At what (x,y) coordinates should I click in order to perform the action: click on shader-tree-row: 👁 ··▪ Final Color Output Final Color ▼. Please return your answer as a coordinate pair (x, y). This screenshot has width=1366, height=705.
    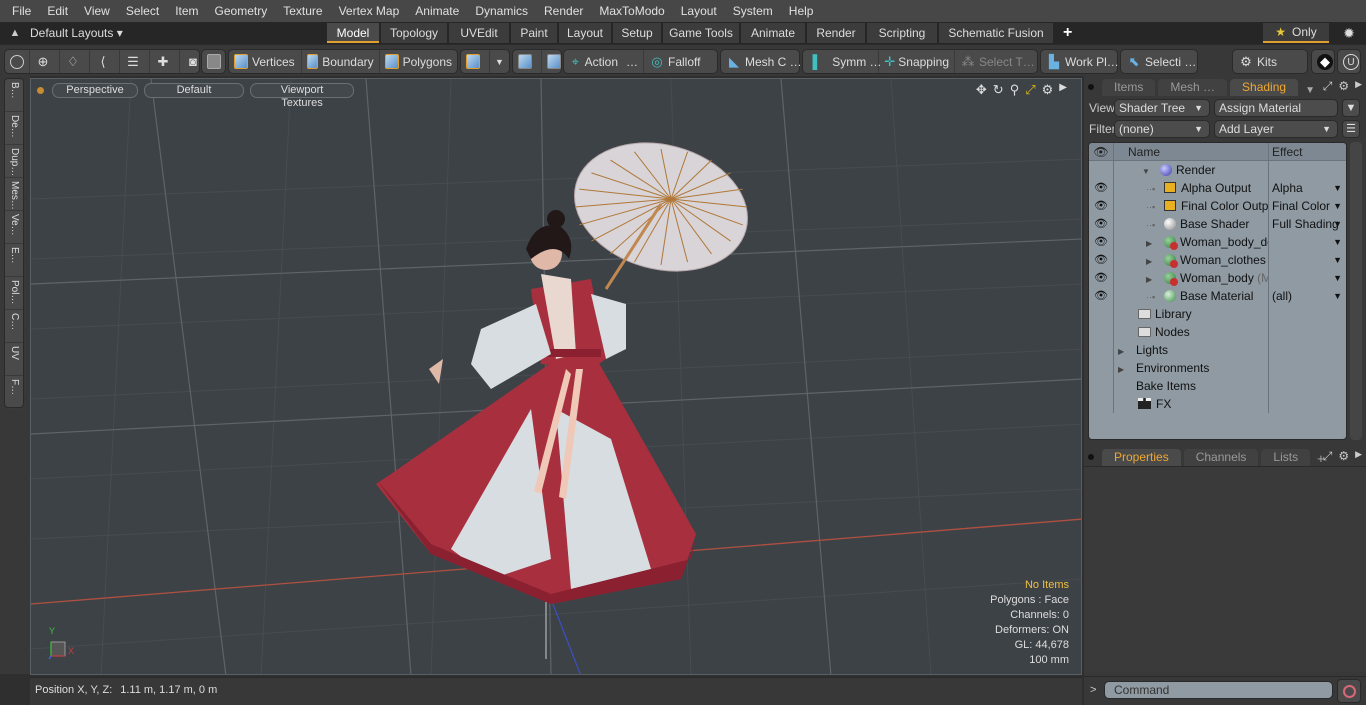
    Looking at the image, I should click on (1217, 206).